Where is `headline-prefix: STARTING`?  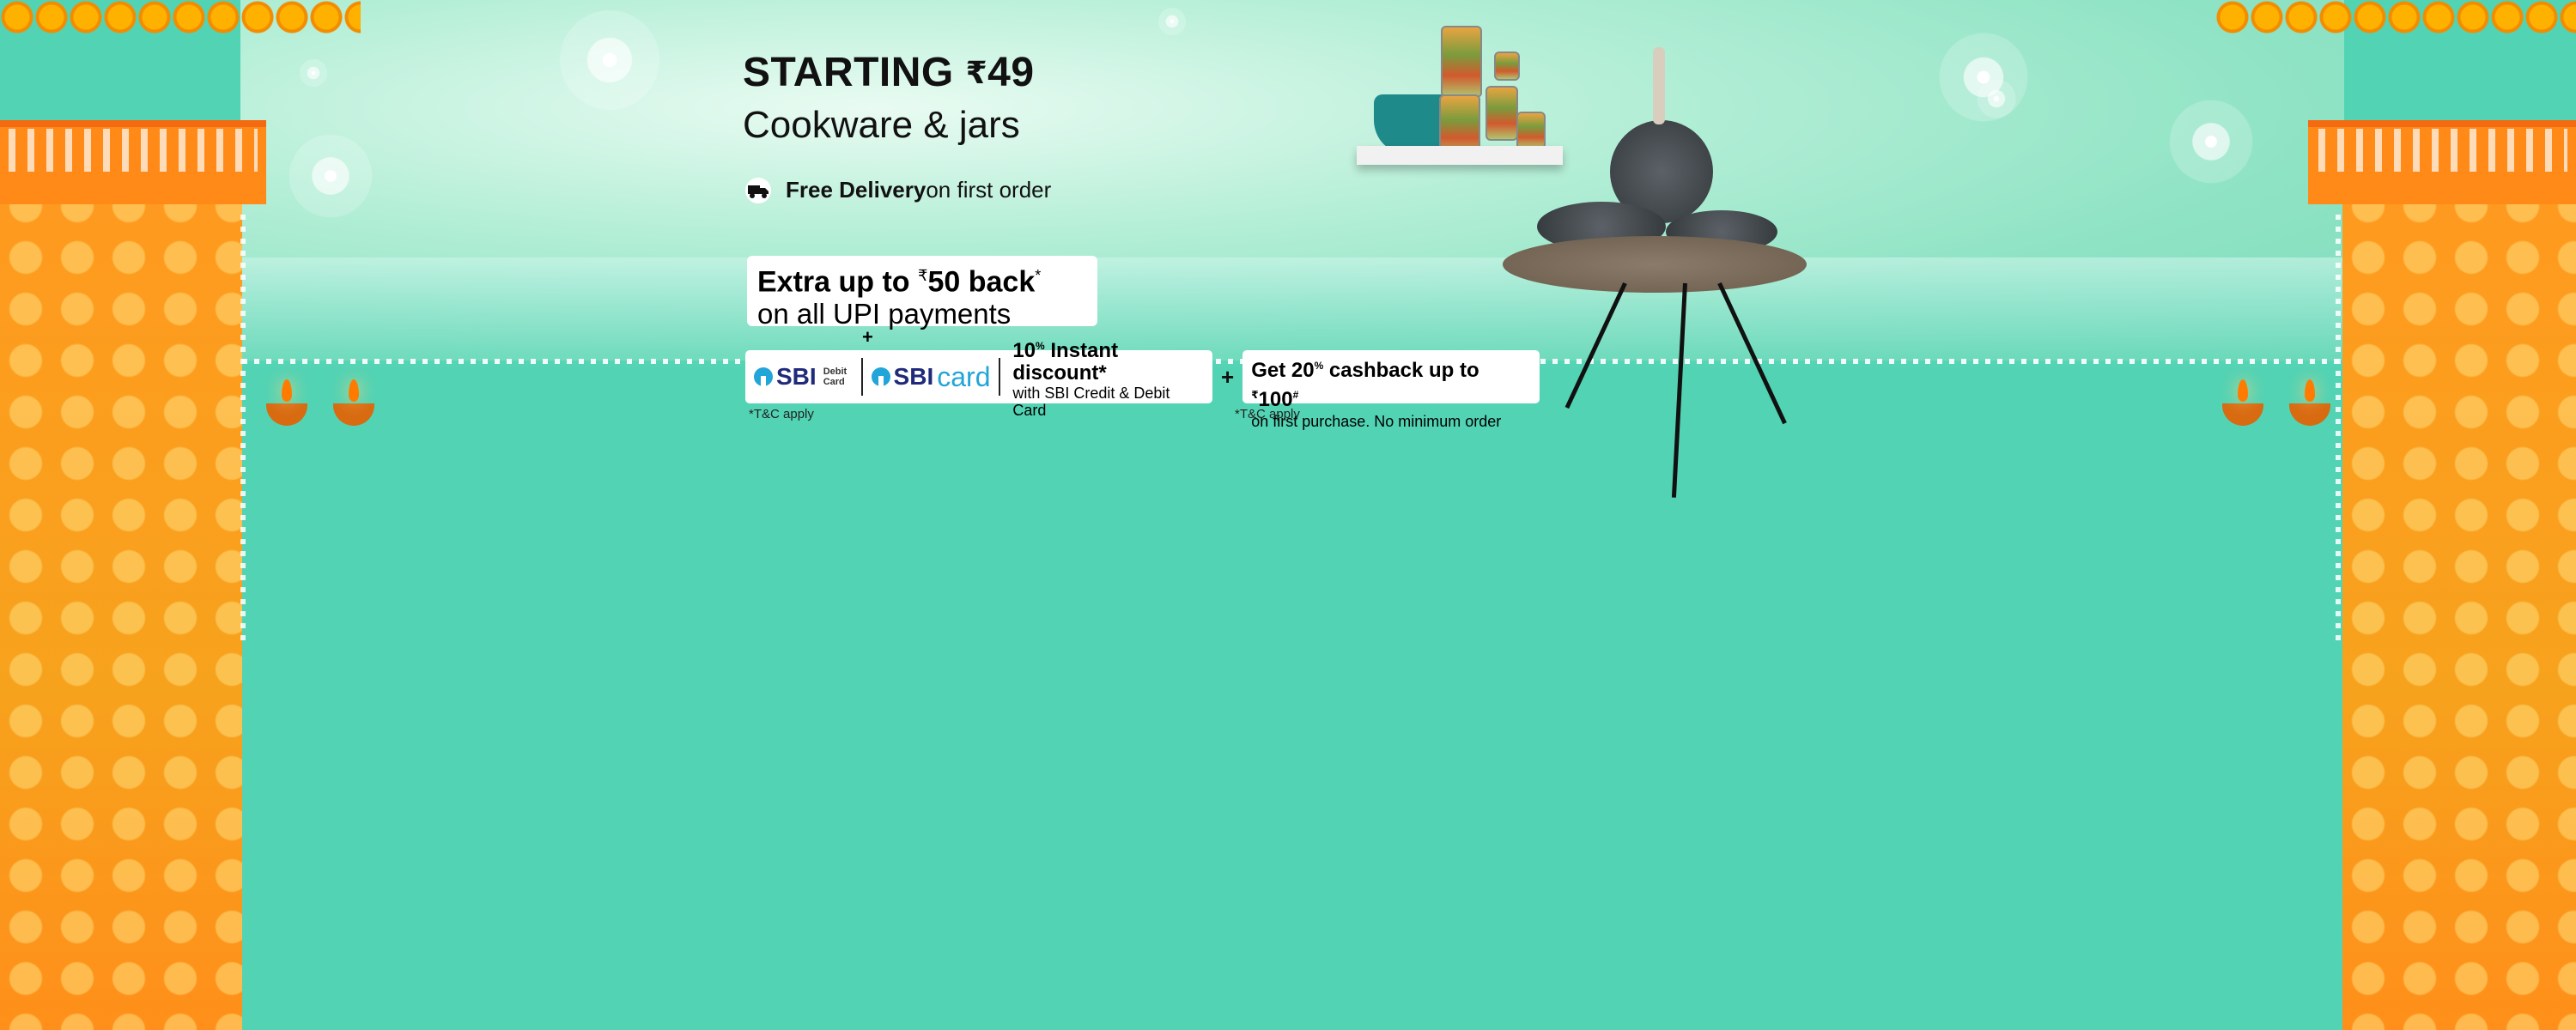 headline-prefix: STARTING is located at coordinates (854, 72).